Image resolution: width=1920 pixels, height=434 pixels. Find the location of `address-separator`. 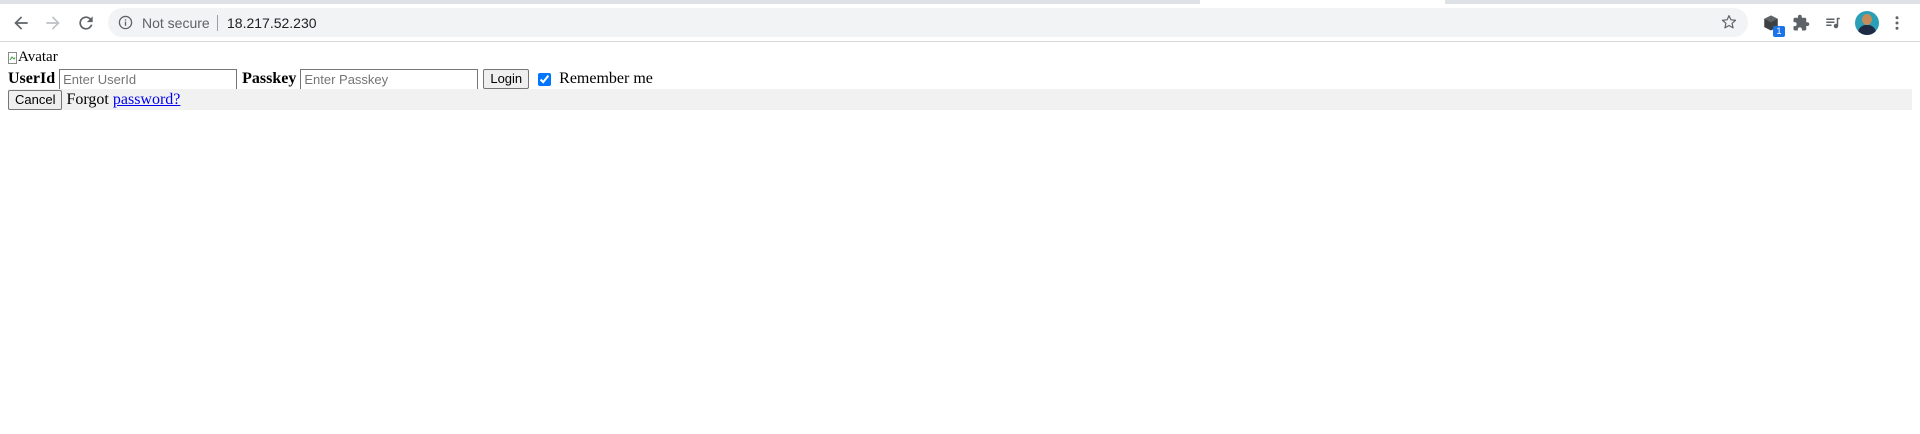

address-separator is located at coordinates (217, 23).